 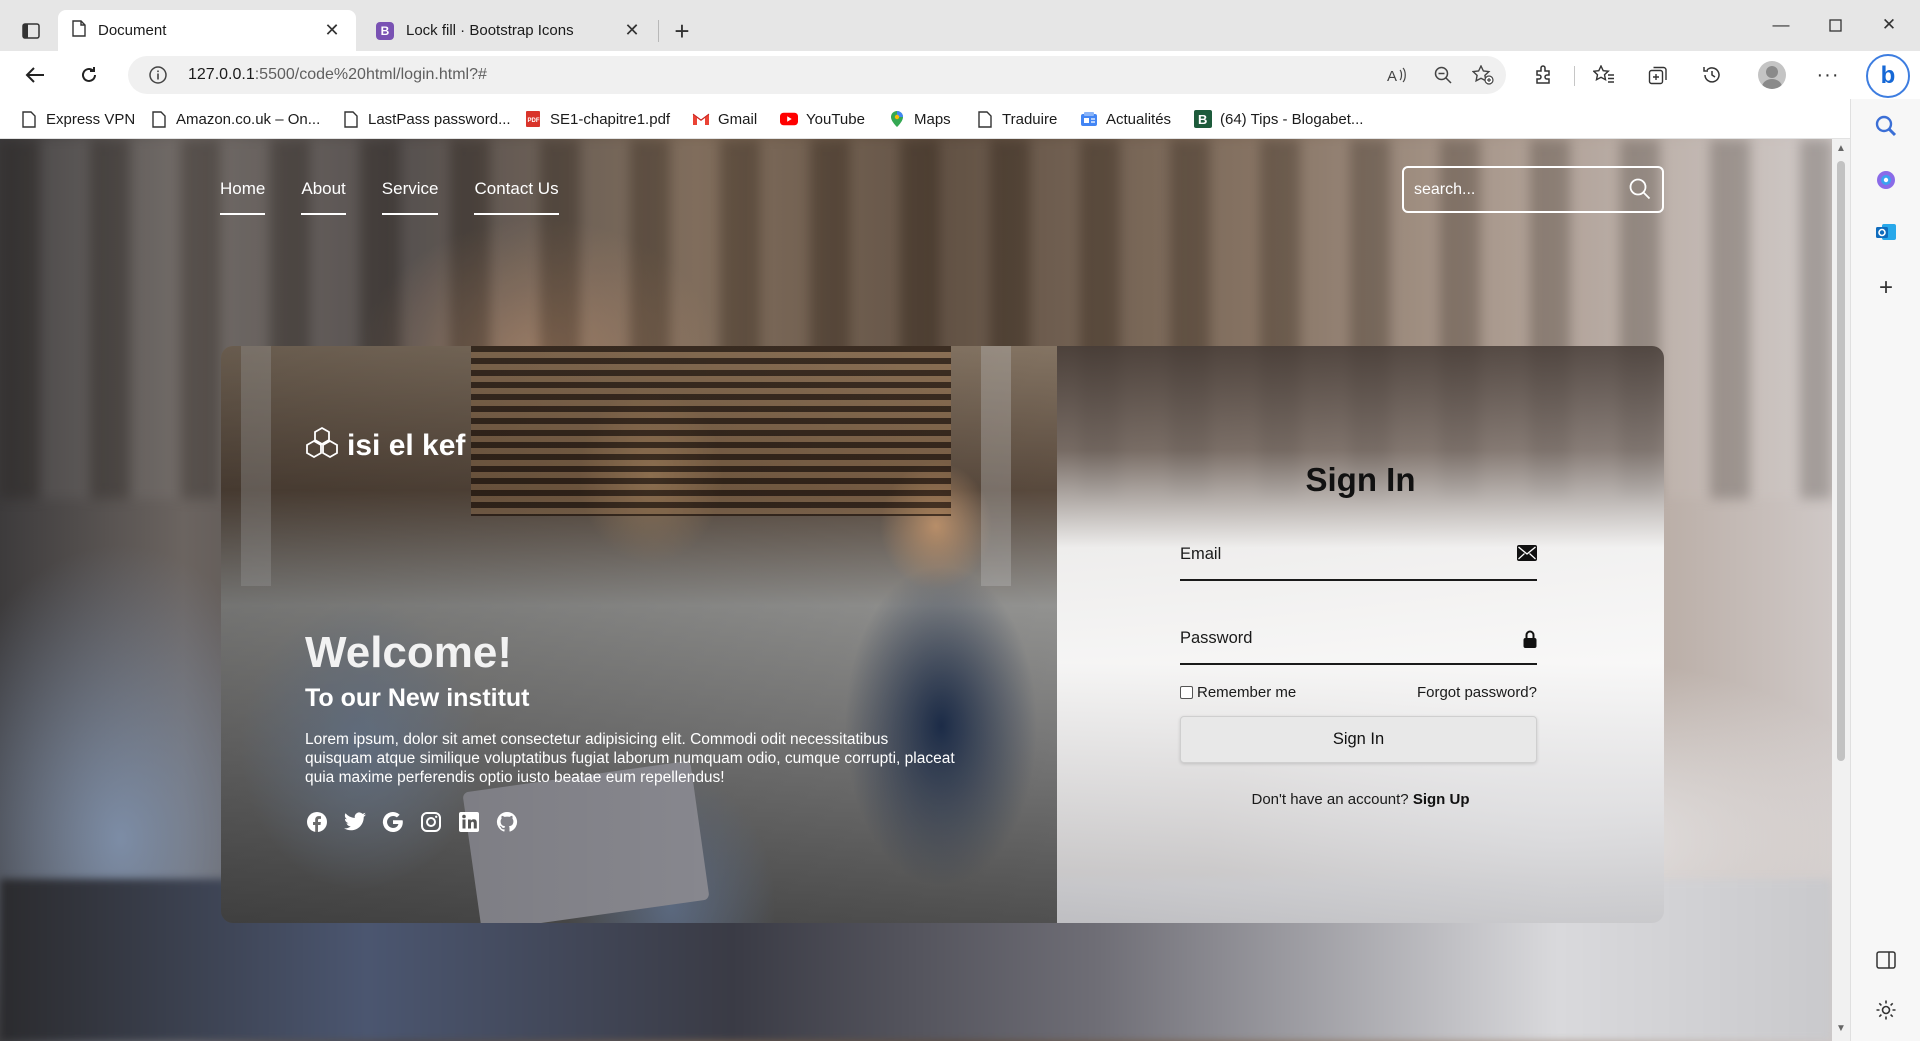 What do you see at coordinates (77, 119) in the screenshot?
I see `bookmark-express-vpn: Express VPN` at bounding box center [77, 119].